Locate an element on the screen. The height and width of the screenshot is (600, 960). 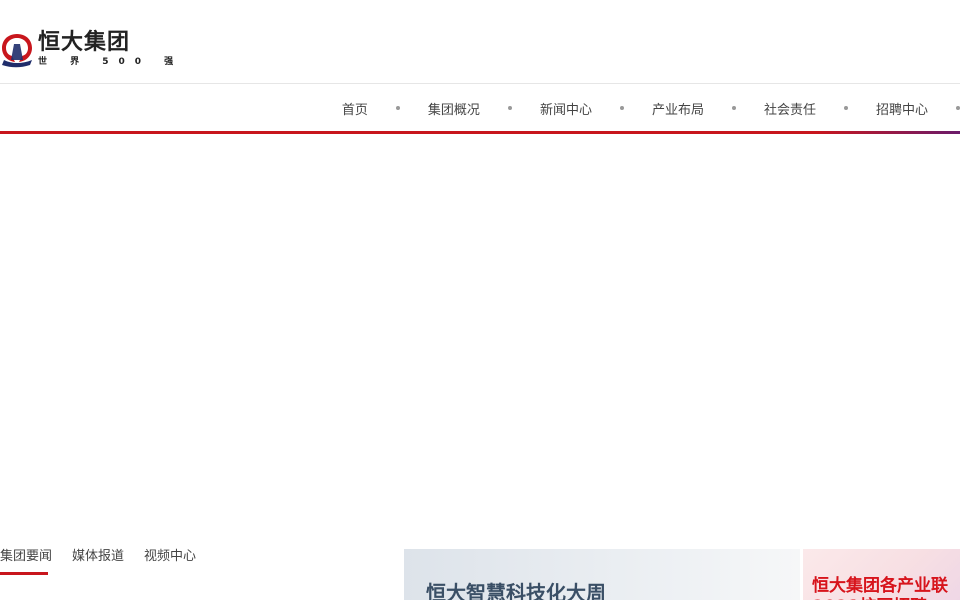
nav-item-news: 新闻中心 is located at coordinates (566, 108).